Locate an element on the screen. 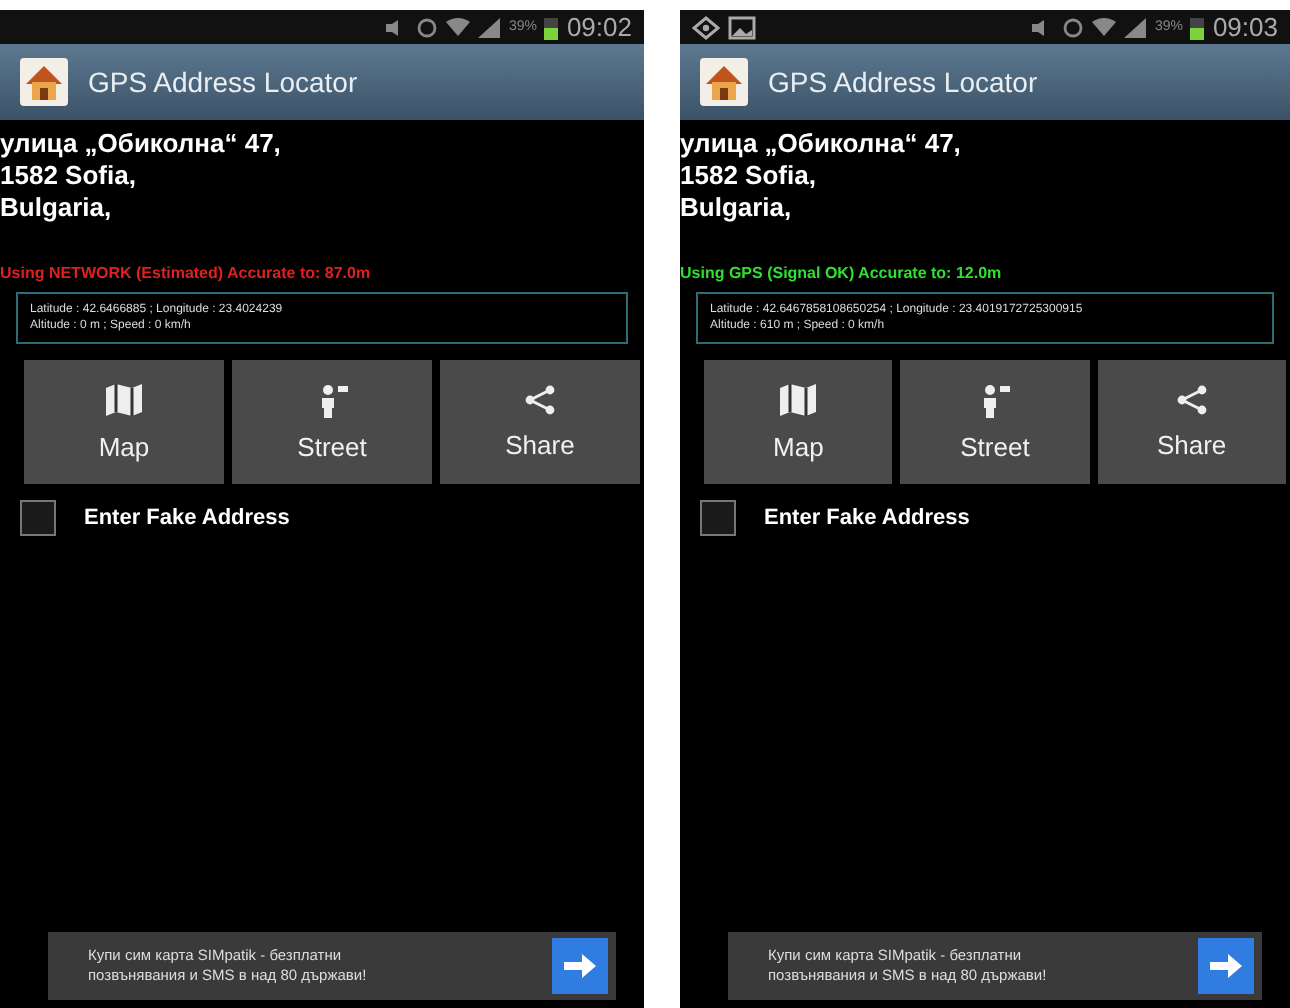 This screenshot has width=1290, height=1008. clock-time: 09:03 is located at coordinates (1245, 27).